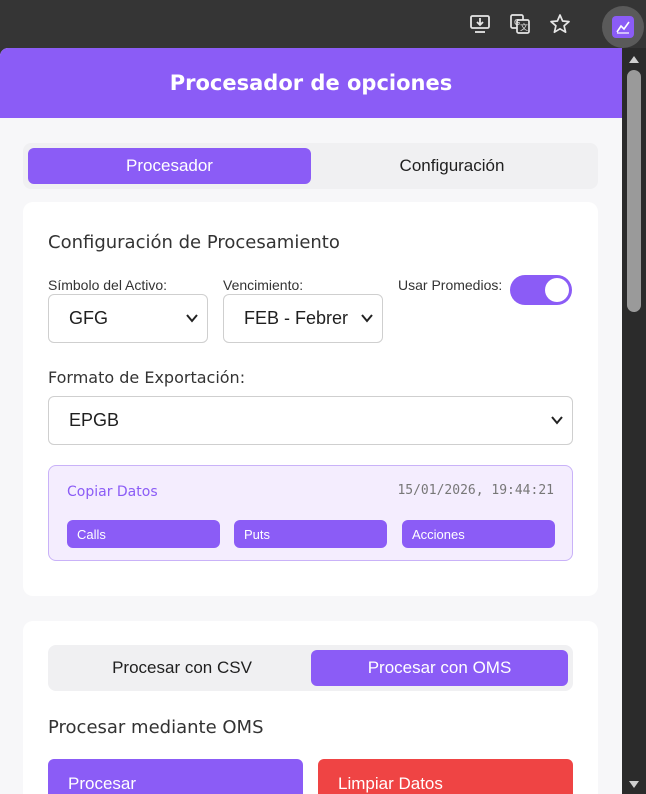  I want to click on copy-calls-button: Calls, so click(143, 534).